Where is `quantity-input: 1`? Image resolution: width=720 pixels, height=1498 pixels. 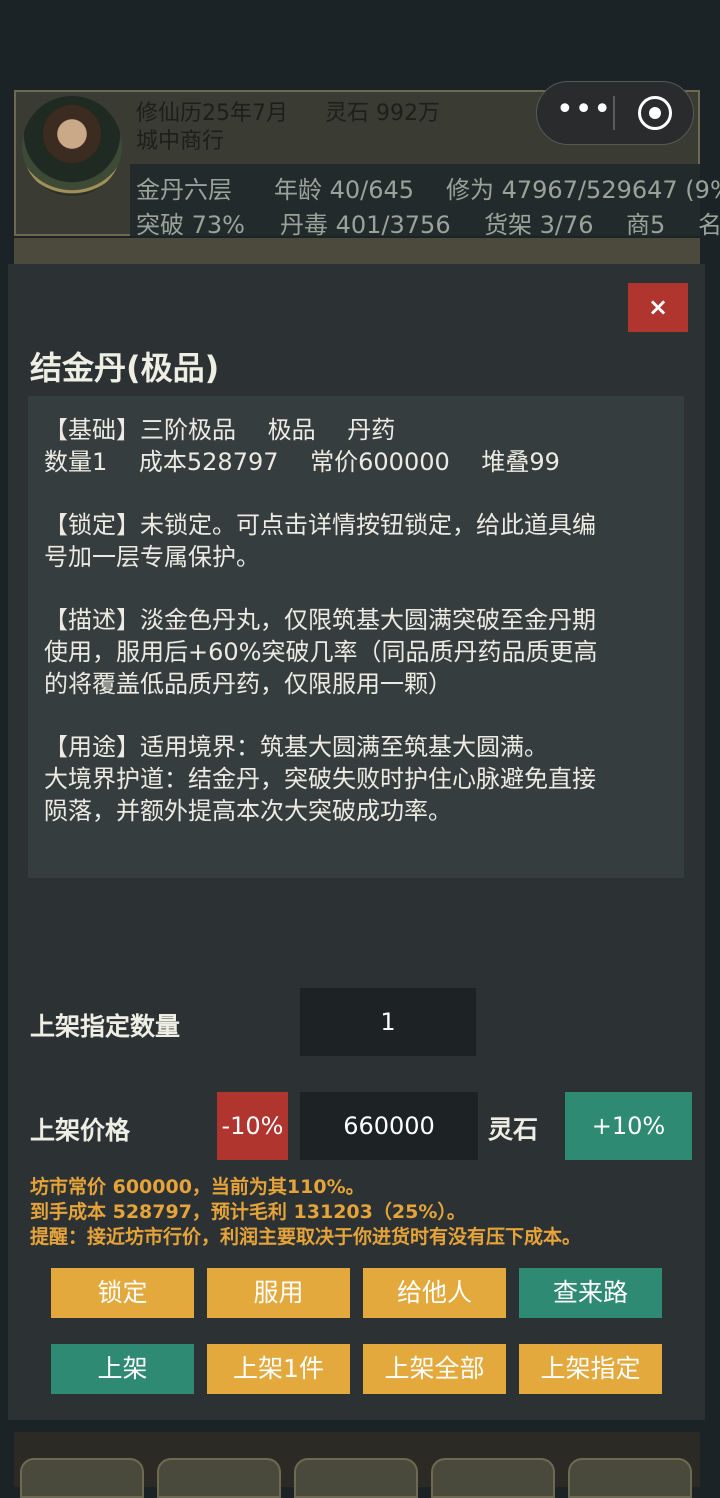 quantity-input: 1 is located at coordinates (388, 1022).